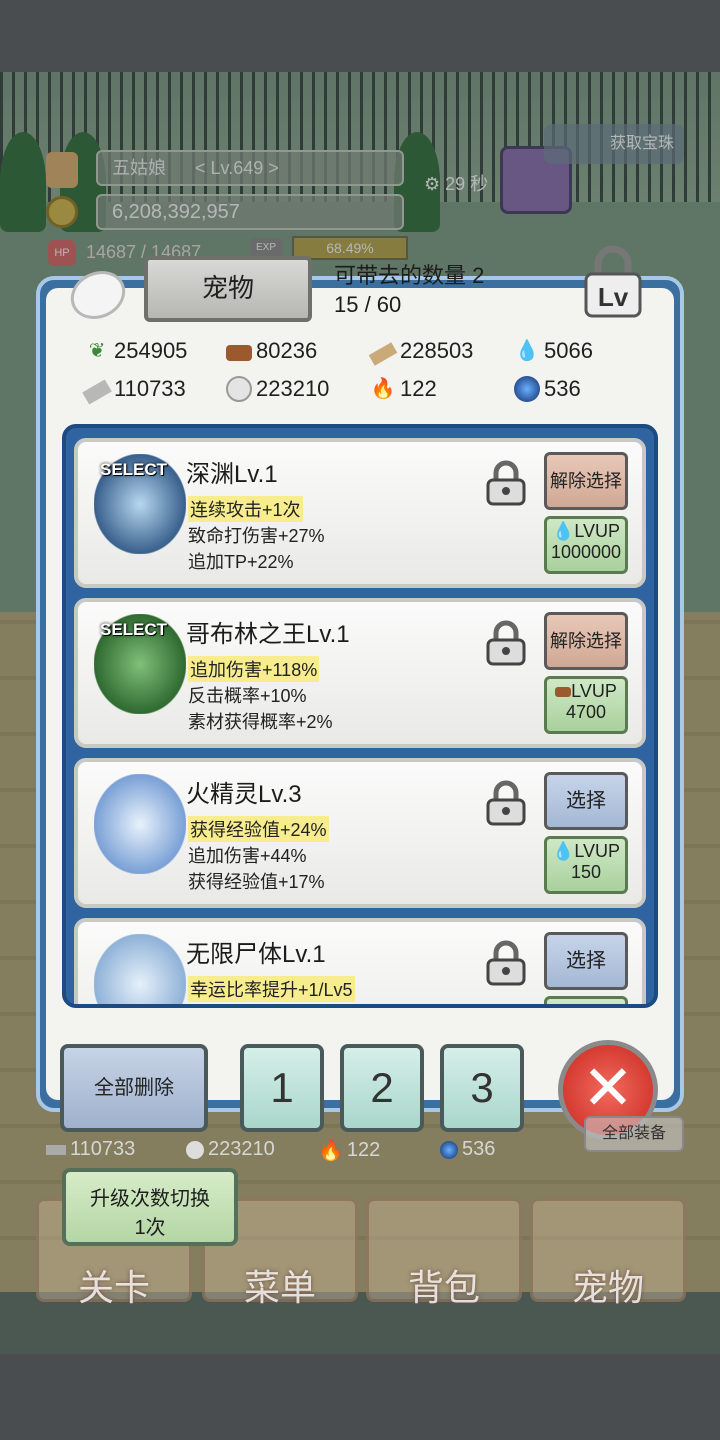 The height and width of the screenshot is (1440, 720). Describe the element at coordinates (103, 1149) in the screenshot. I see `bg-resource-value: 110733` at that location.